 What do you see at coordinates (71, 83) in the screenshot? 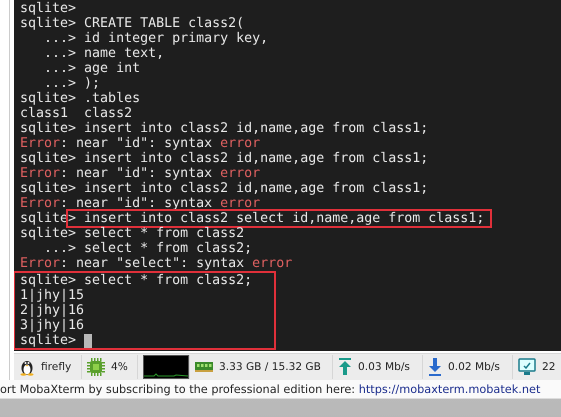
I see `terminal-text: ...> );` at bounding box center [71, 83].